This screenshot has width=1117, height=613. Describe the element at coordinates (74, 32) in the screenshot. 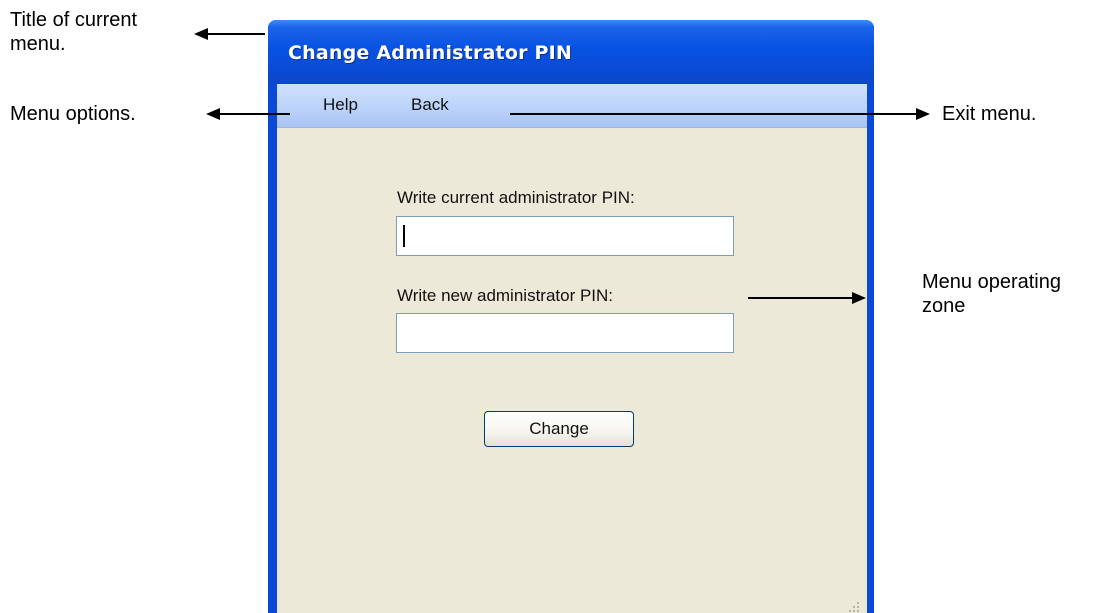

I see `annotation-title-note: Title of current menu.` at that location.